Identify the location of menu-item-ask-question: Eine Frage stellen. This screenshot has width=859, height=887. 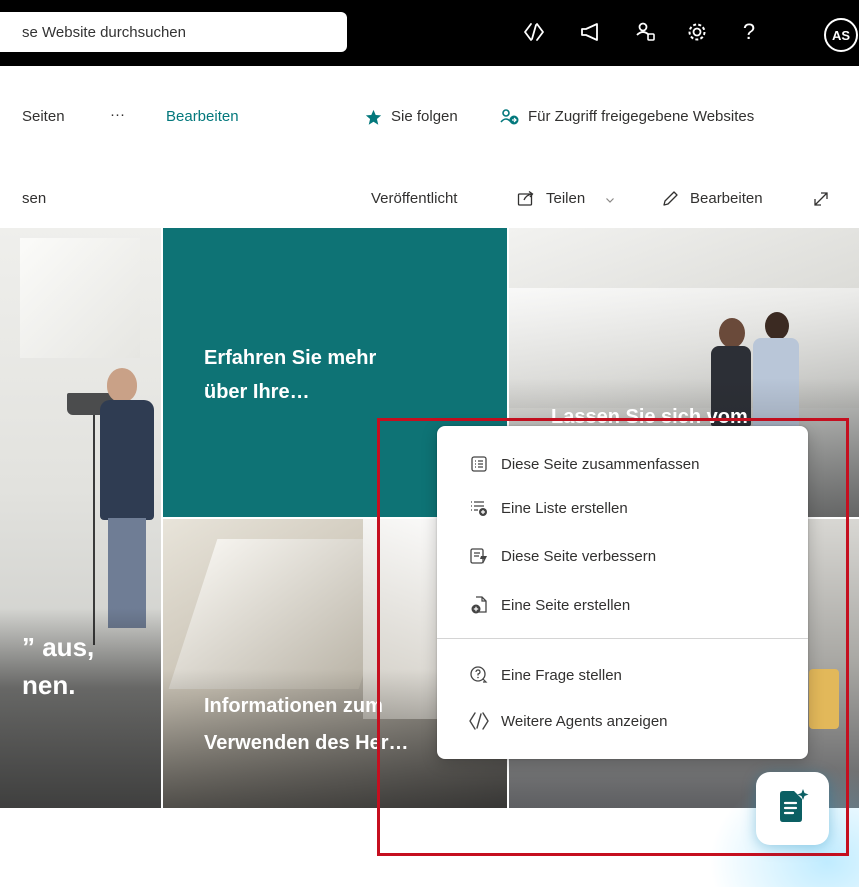
(622, 675).